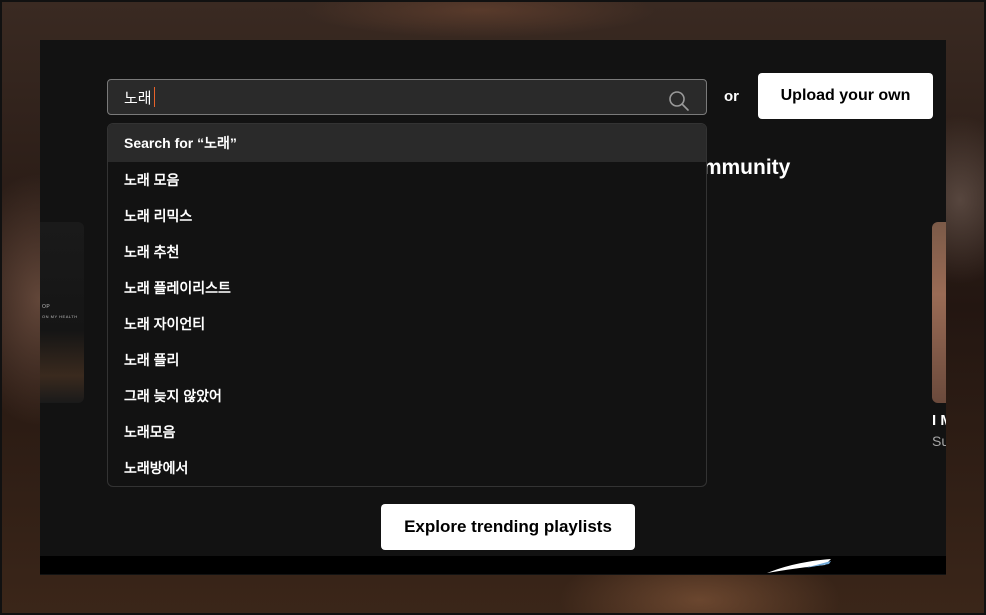 The width and height of the screenshot is (986, 615). I want to click on suggestion-item: 노래 추천, so click(407, 252).